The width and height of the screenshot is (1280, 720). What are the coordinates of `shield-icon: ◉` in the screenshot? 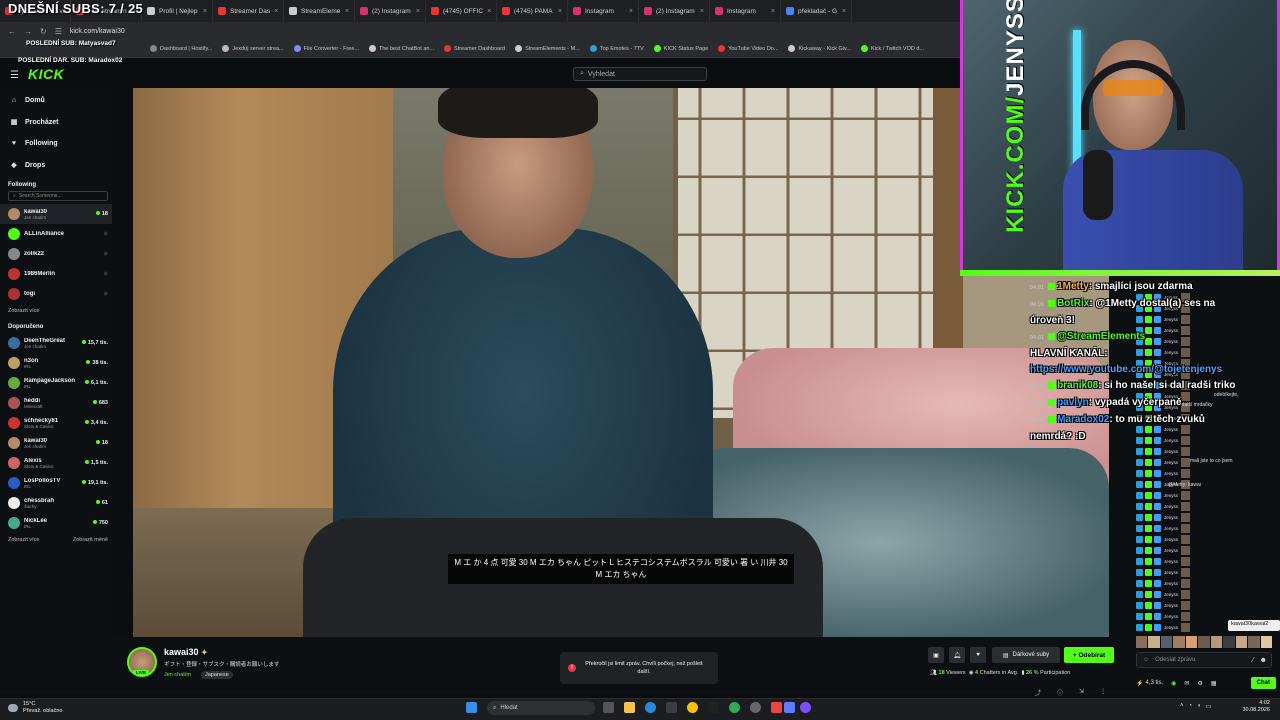 It's located at (1173, 683).